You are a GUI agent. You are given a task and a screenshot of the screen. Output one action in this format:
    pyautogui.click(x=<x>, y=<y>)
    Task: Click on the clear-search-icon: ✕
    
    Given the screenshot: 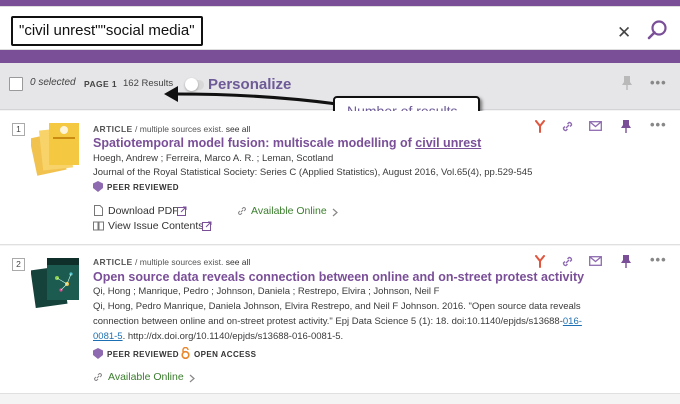 What is the action you would take?
    pyautogui.click(x=624, y=33)
    